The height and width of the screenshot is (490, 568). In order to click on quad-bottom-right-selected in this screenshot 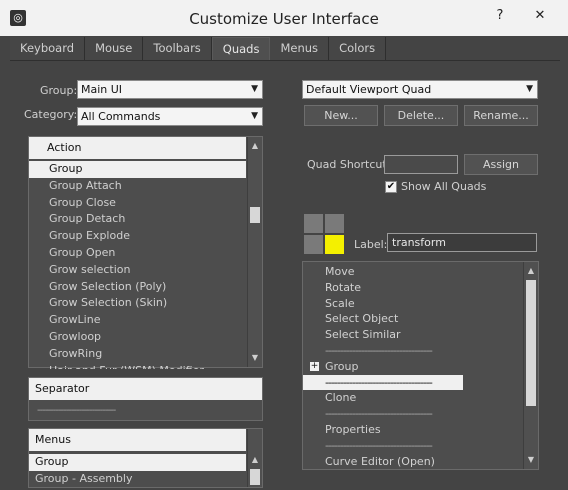, I will do `click(334, 244)`.